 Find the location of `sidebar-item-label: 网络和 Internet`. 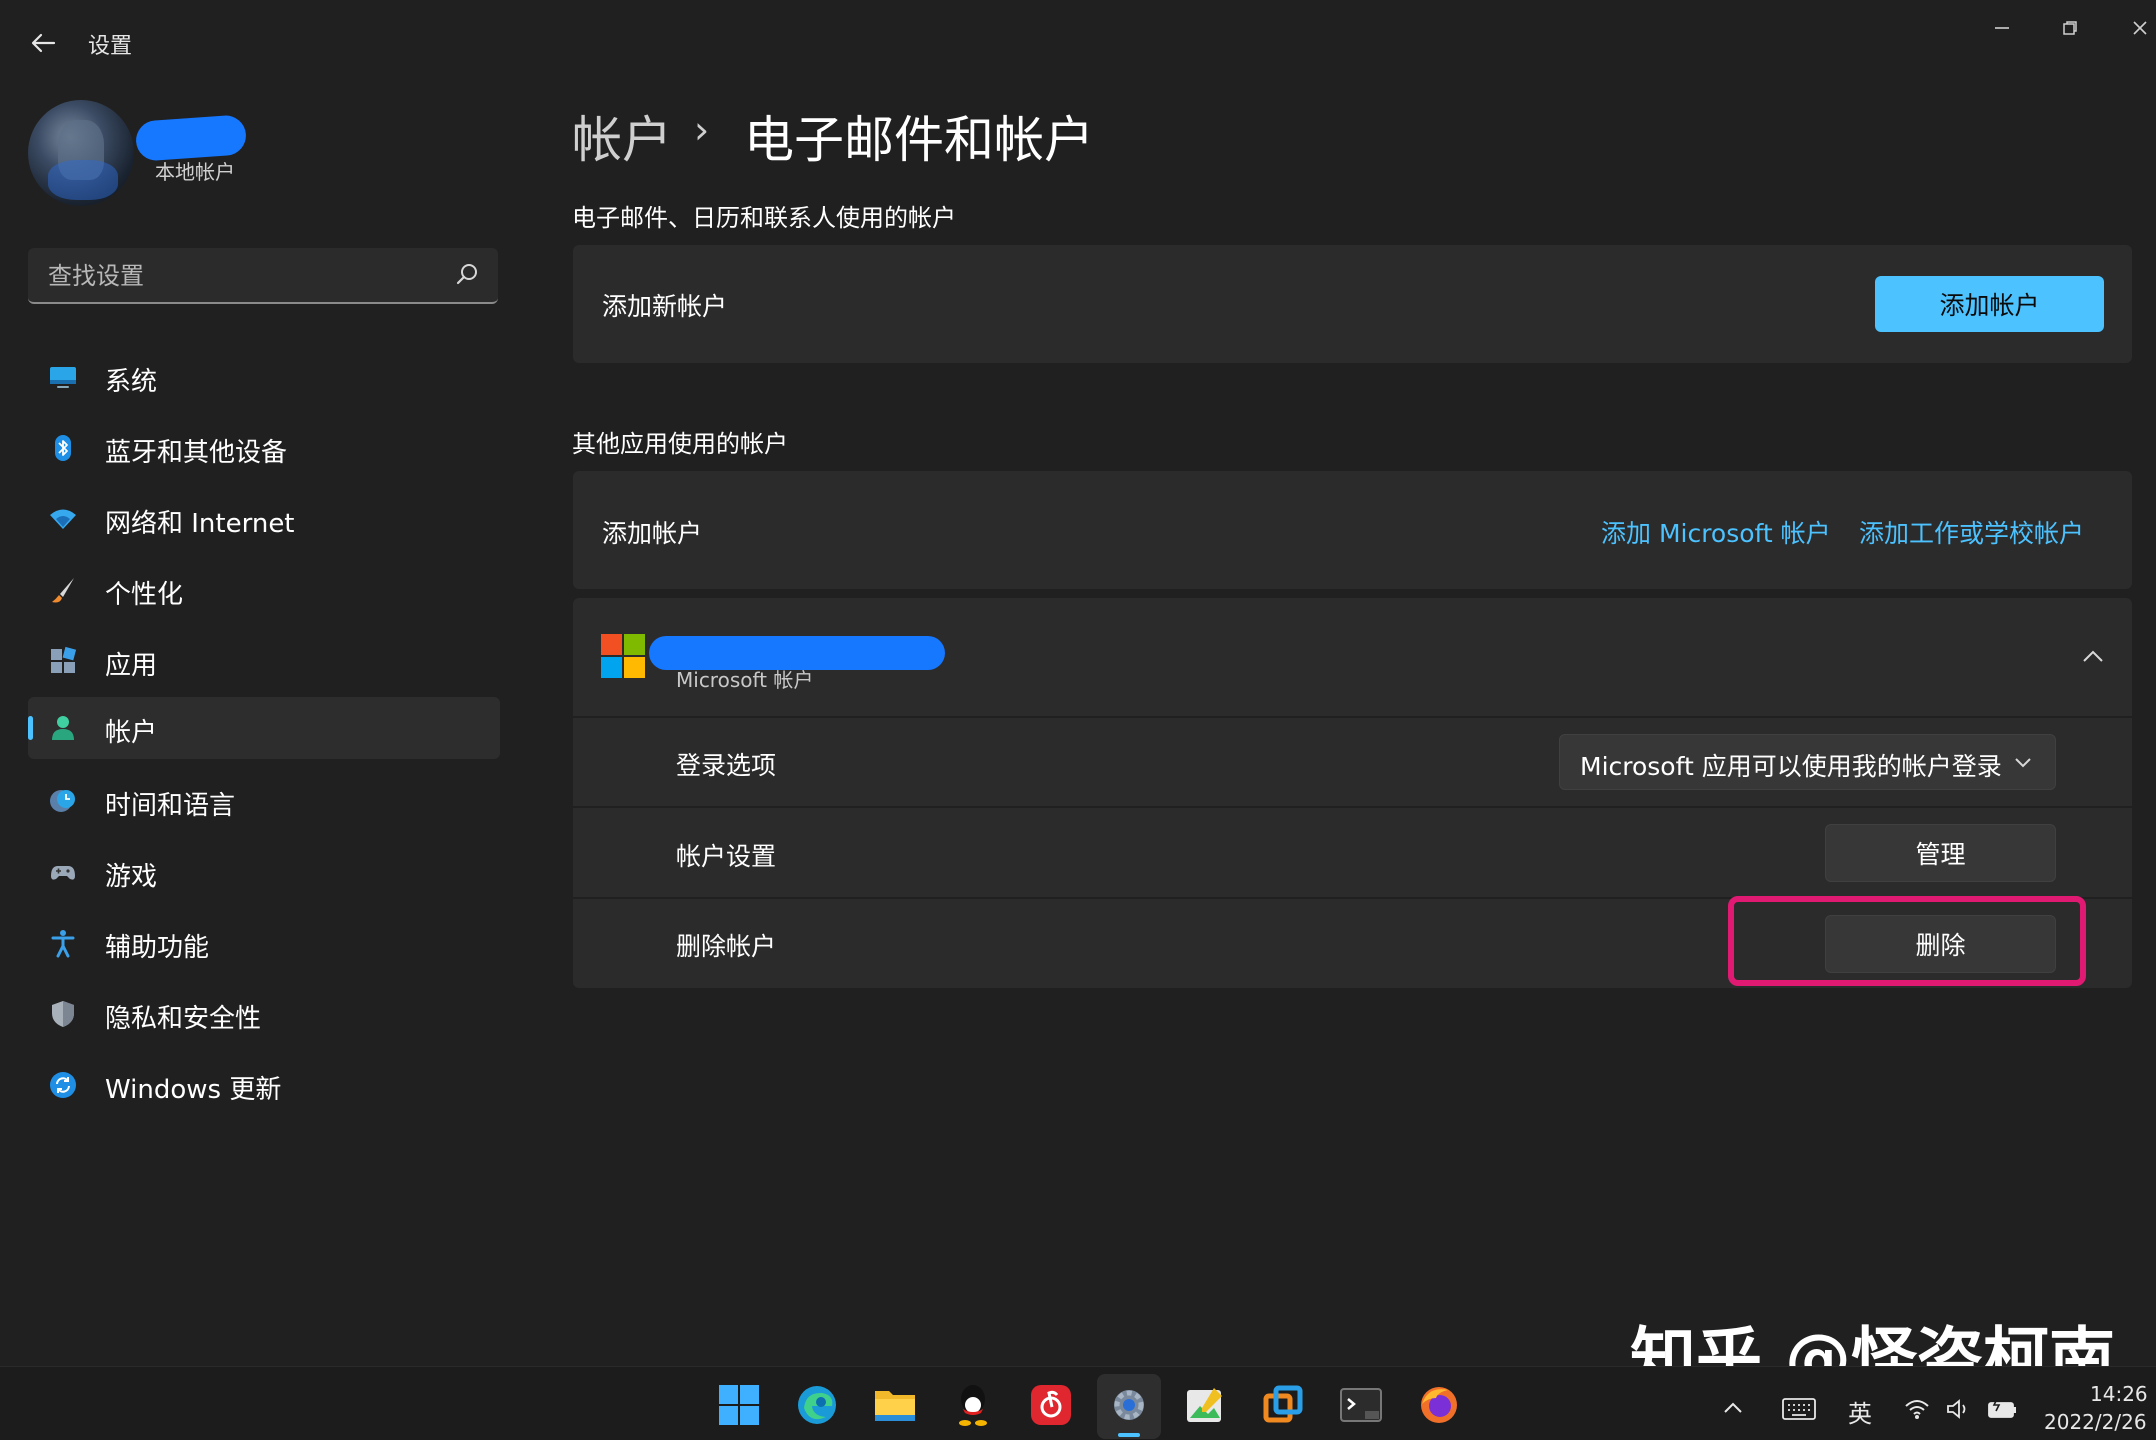

sidebar-item-label: 网络和 Internet is located at coordinates (200, 524).